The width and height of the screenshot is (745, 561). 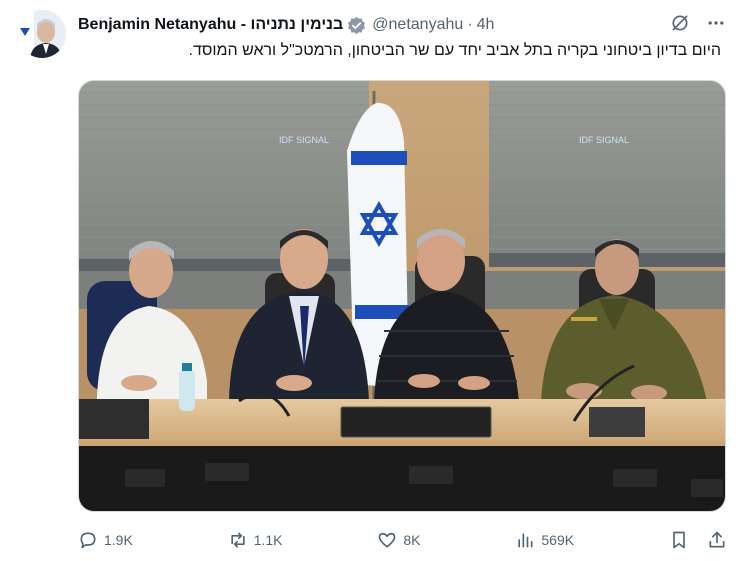 I want to click on repost-button: 1.1K, so click(x=255, y=540).